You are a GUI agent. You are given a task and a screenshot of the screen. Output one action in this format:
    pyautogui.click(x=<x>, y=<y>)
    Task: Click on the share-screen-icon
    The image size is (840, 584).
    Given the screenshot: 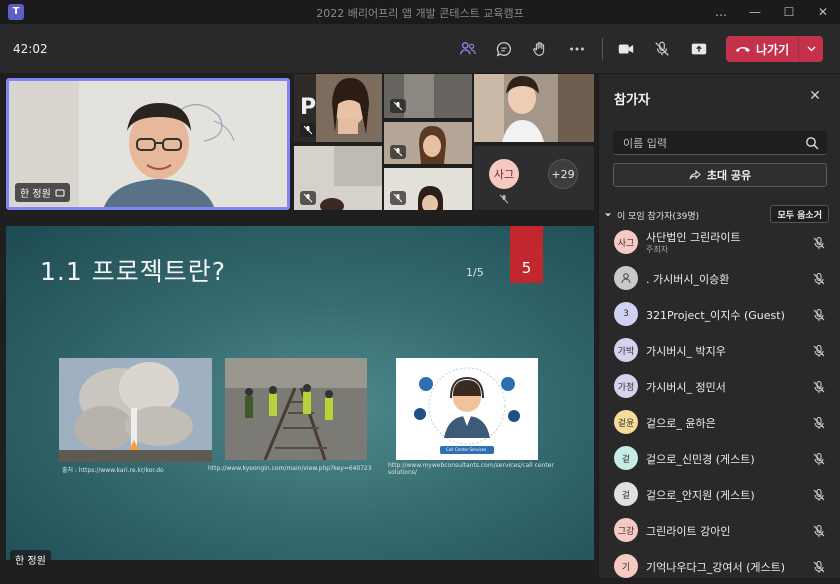 What is the action you would take?
    pyautogui.click(x=699, y=49)
    